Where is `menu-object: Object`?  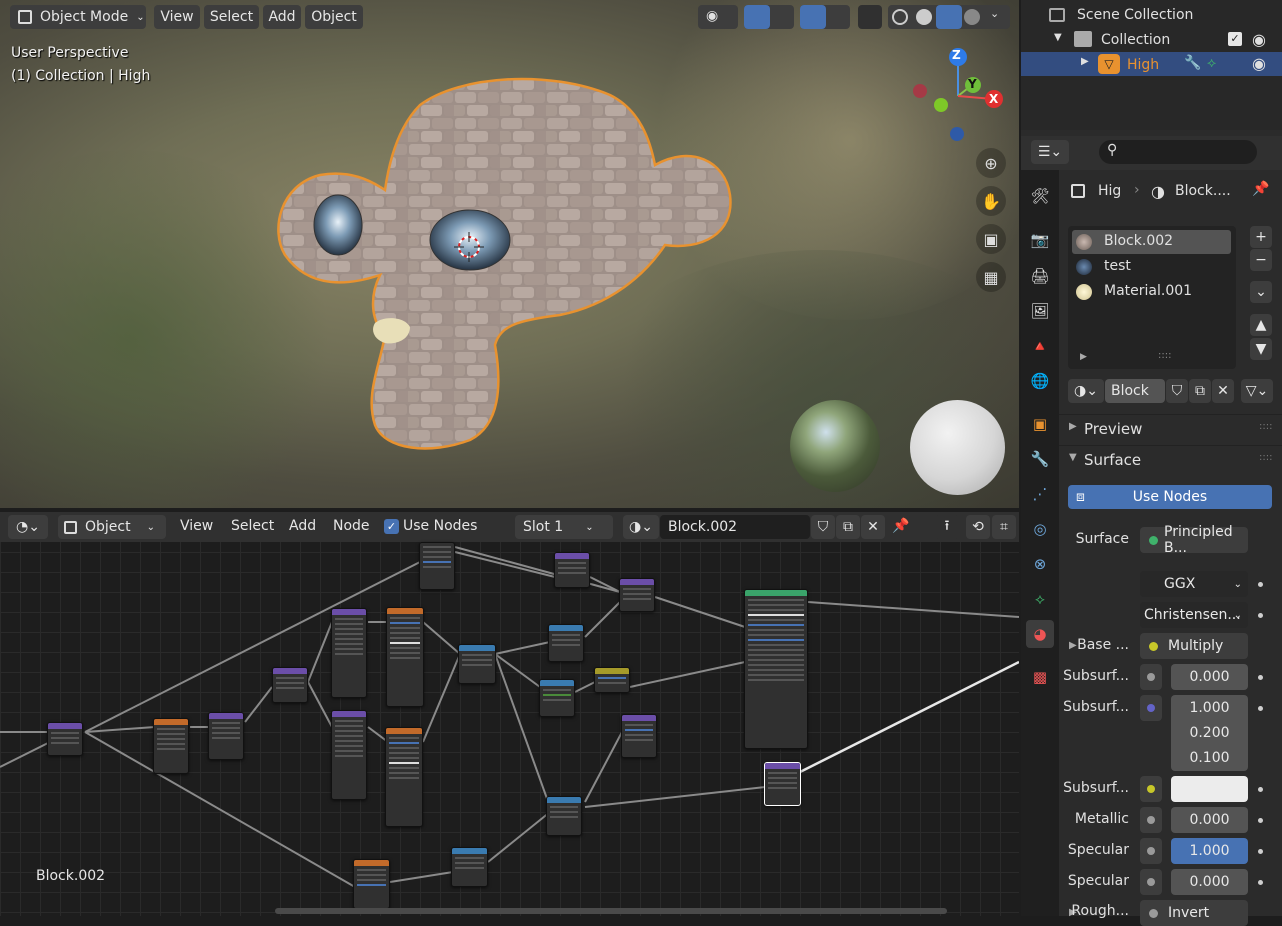 menu-object: Object is located at coordinates (334, 17).